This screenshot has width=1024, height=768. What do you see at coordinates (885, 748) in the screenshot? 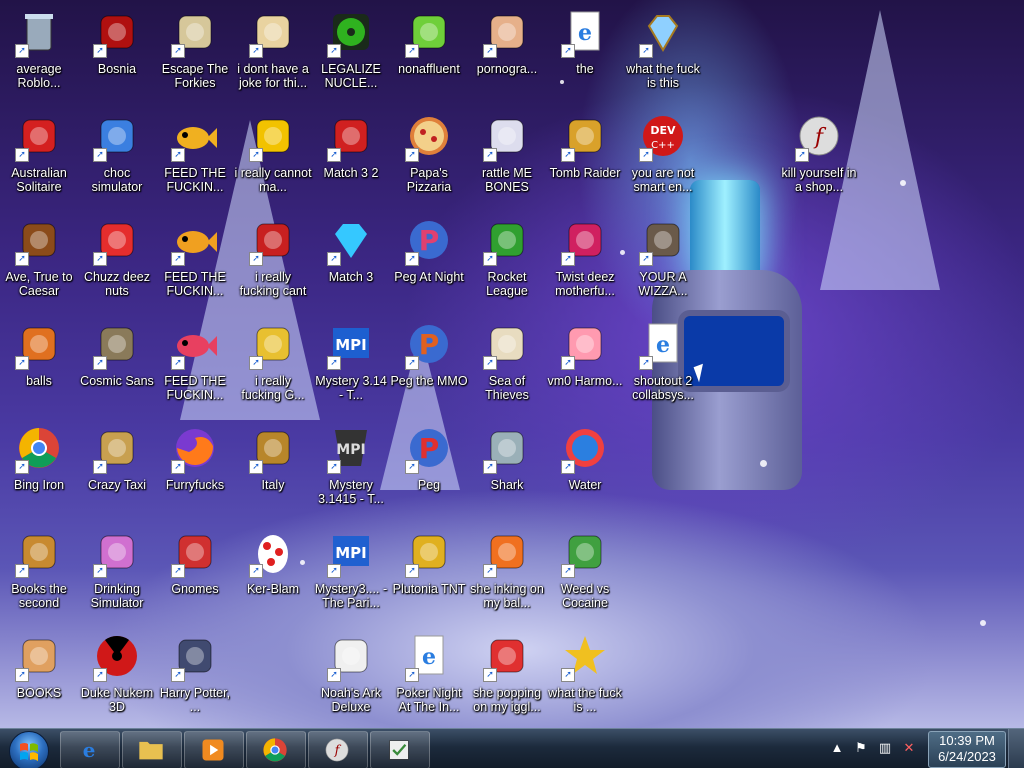
I see `network-icon: ▥` at bounding box center [885, 748].